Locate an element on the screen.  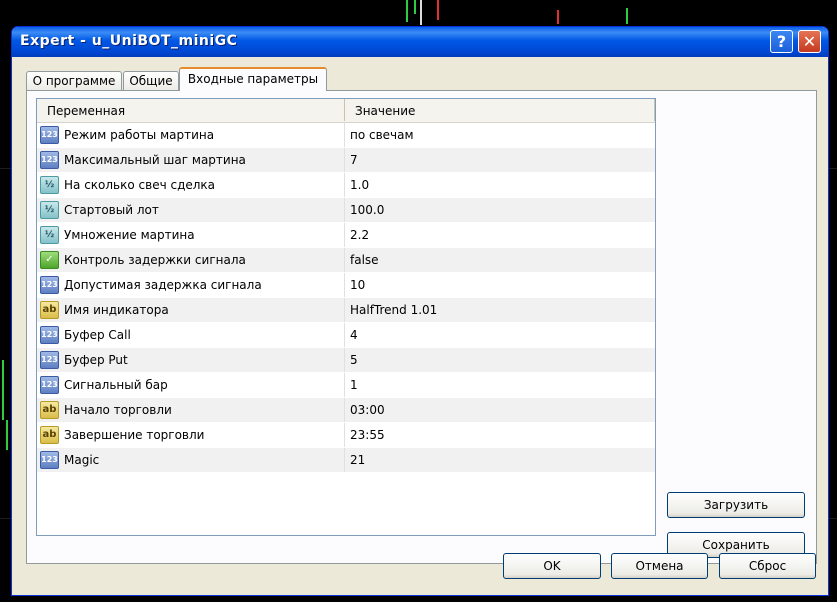
variable-cell: ab Завершение торговли is located at coordinates (191, 435).